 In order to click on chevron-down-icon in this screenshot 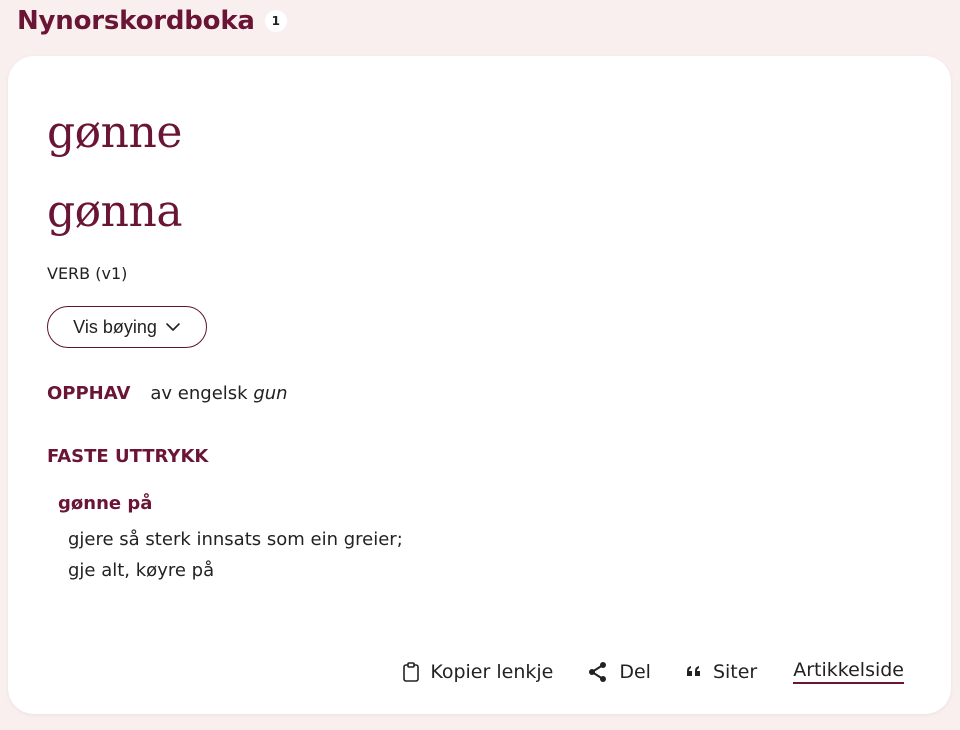, I will do `click(173, 327)`.